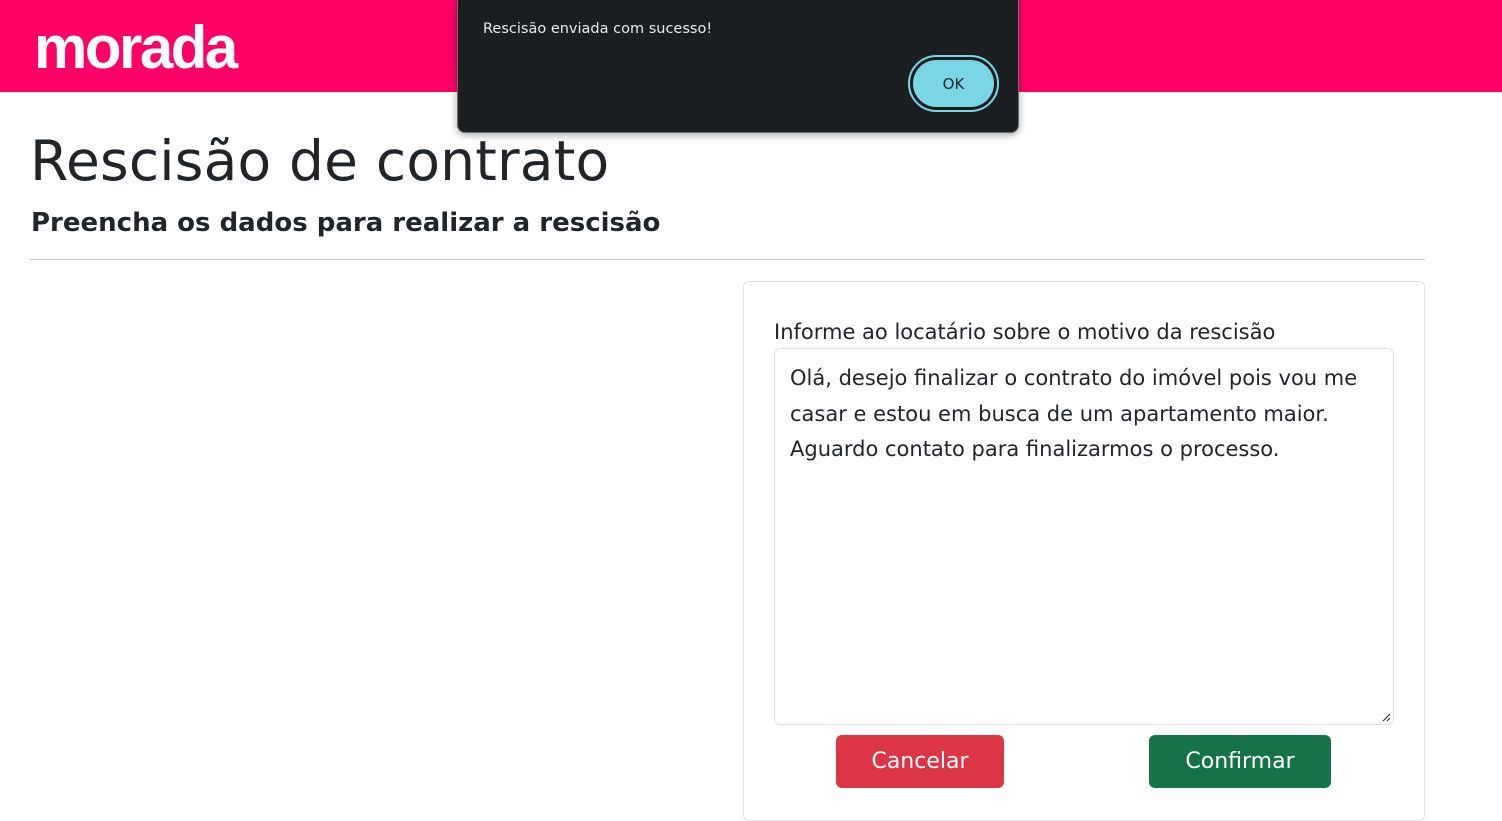 The image size is (1502, 821). What do you see at coordinates (320, 161) in the screenshot?
I see `page-title: Rescisão de contrato` at bounding box center [320, 161].